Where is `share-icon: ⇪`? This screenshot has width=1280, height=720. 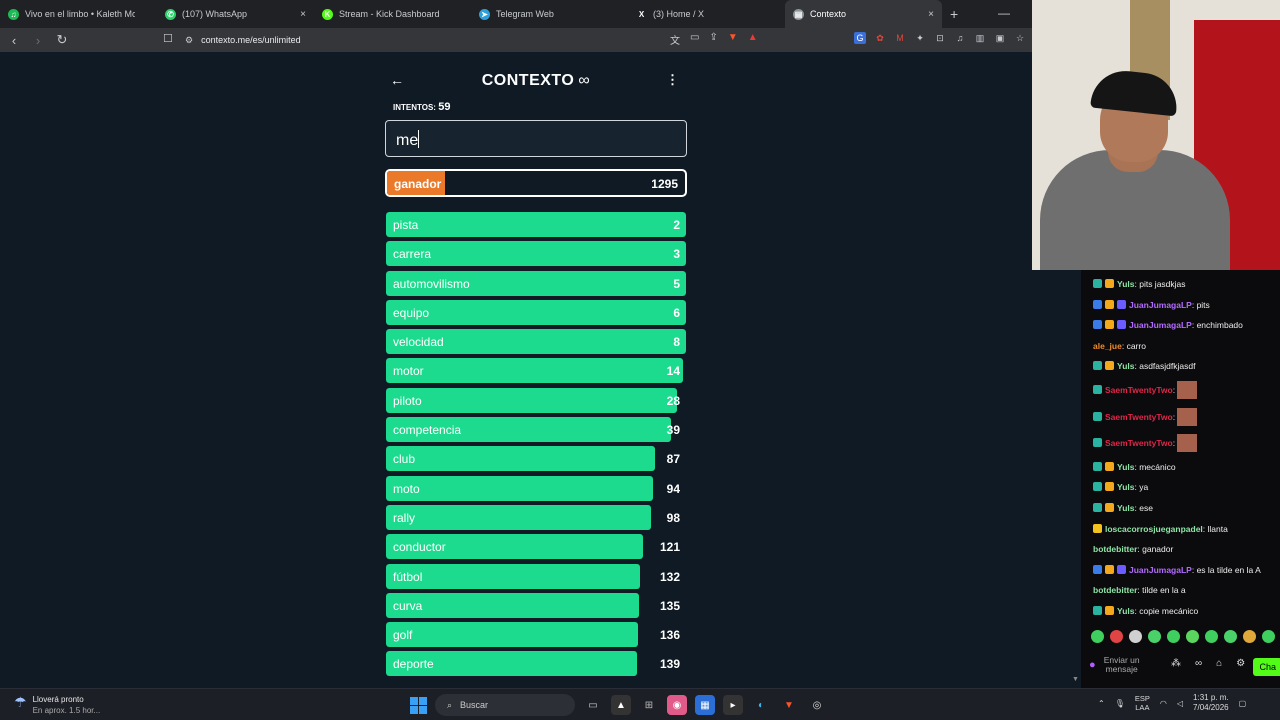
share-icon: ⇪ is located at coordinates (713, 39).